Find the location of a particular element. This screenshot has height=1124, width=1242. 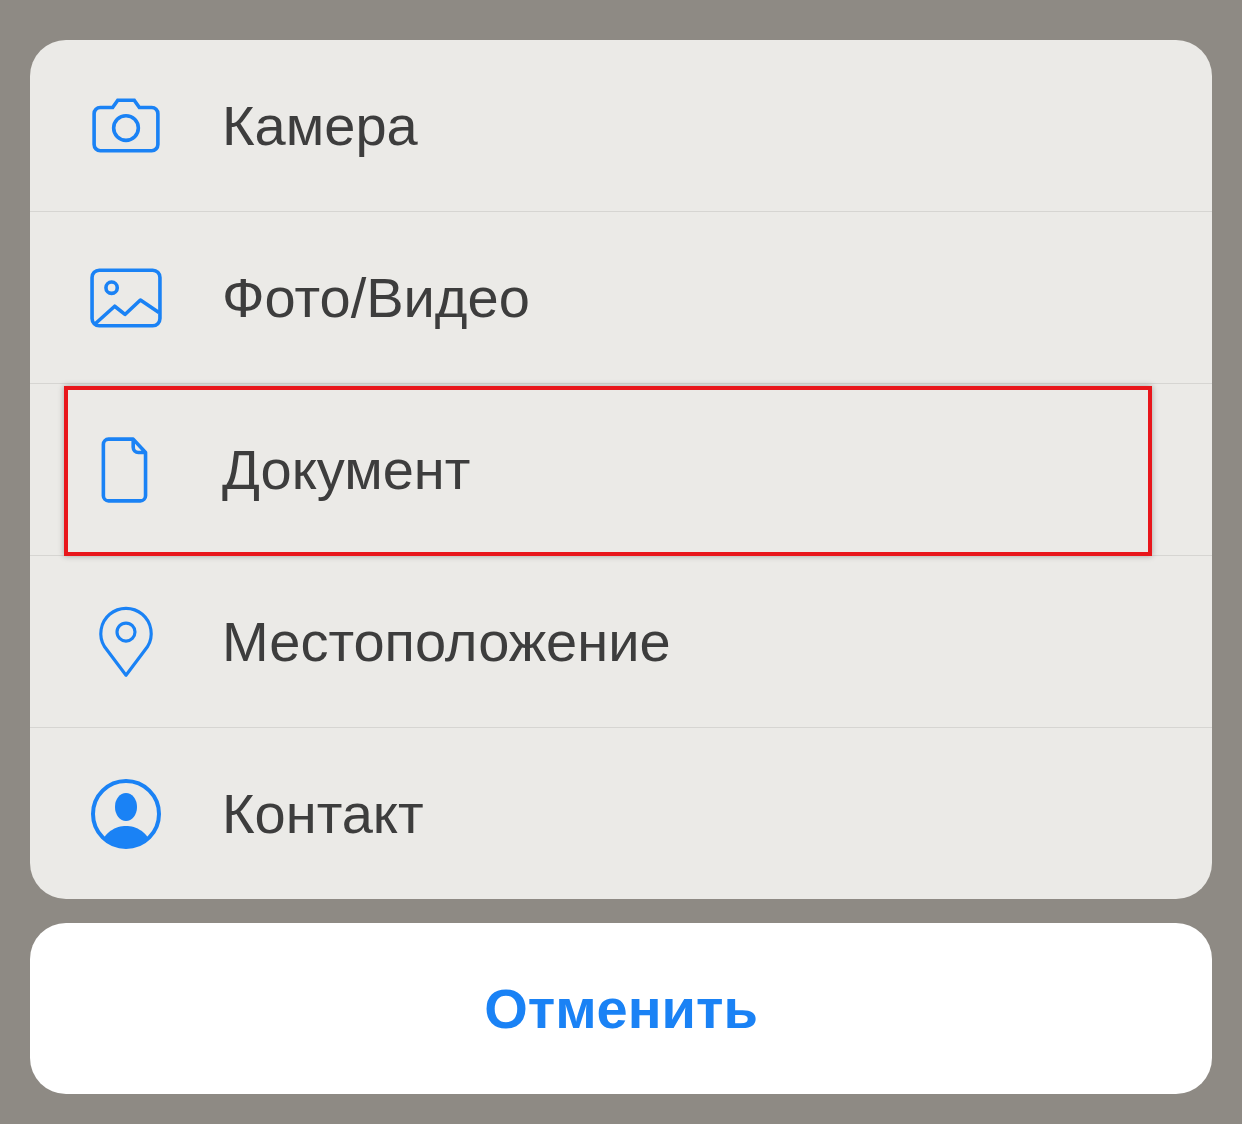

menu-item: Контакт is located at coordinates (621, 813).